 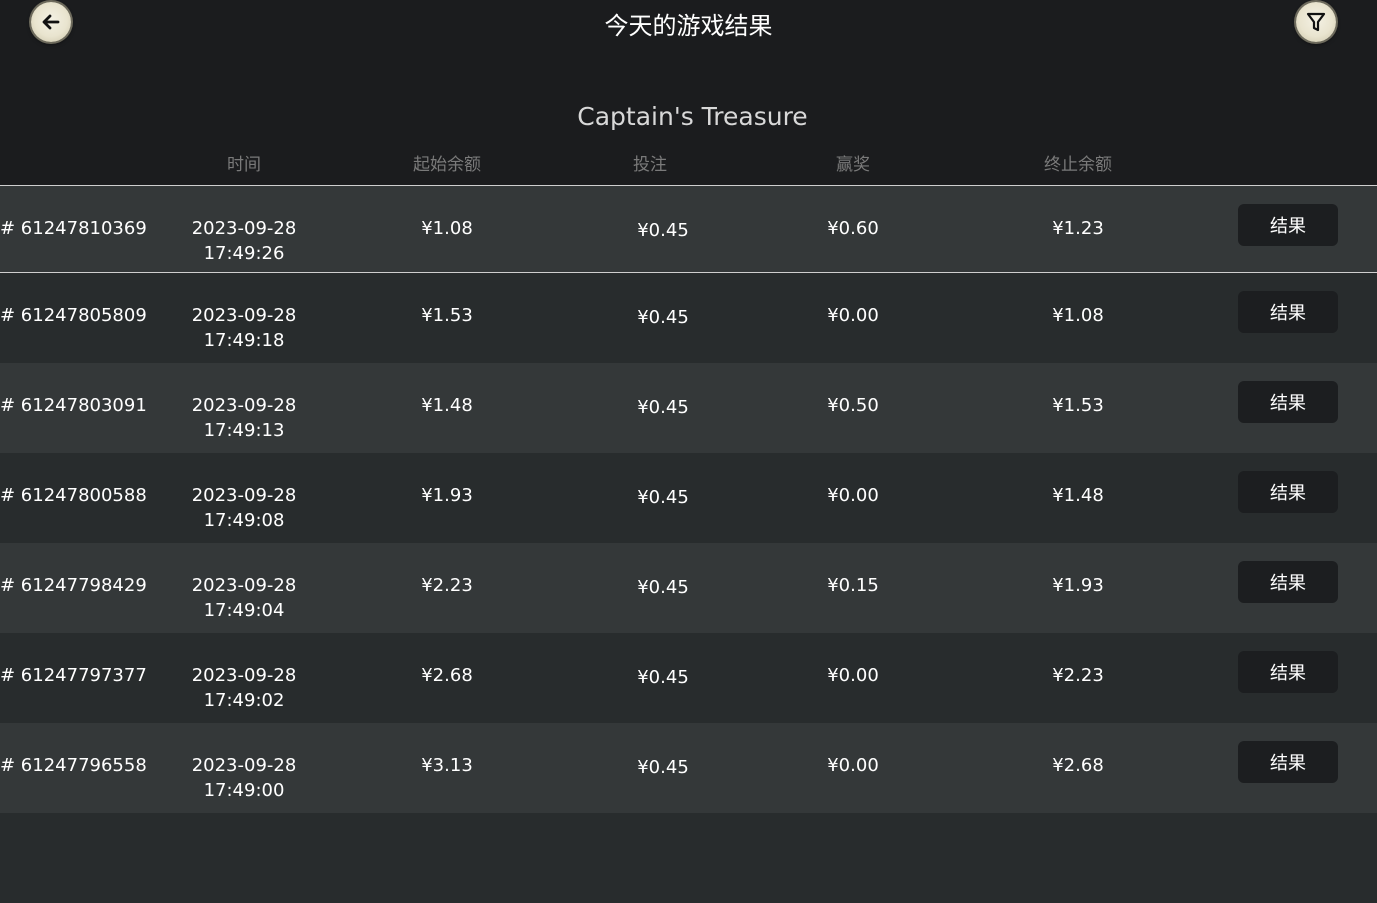 What do you see at coordinates (447, 228) in the screenshot?
I see `start-balance: ¥1.08` at bounding box center [447, 228].